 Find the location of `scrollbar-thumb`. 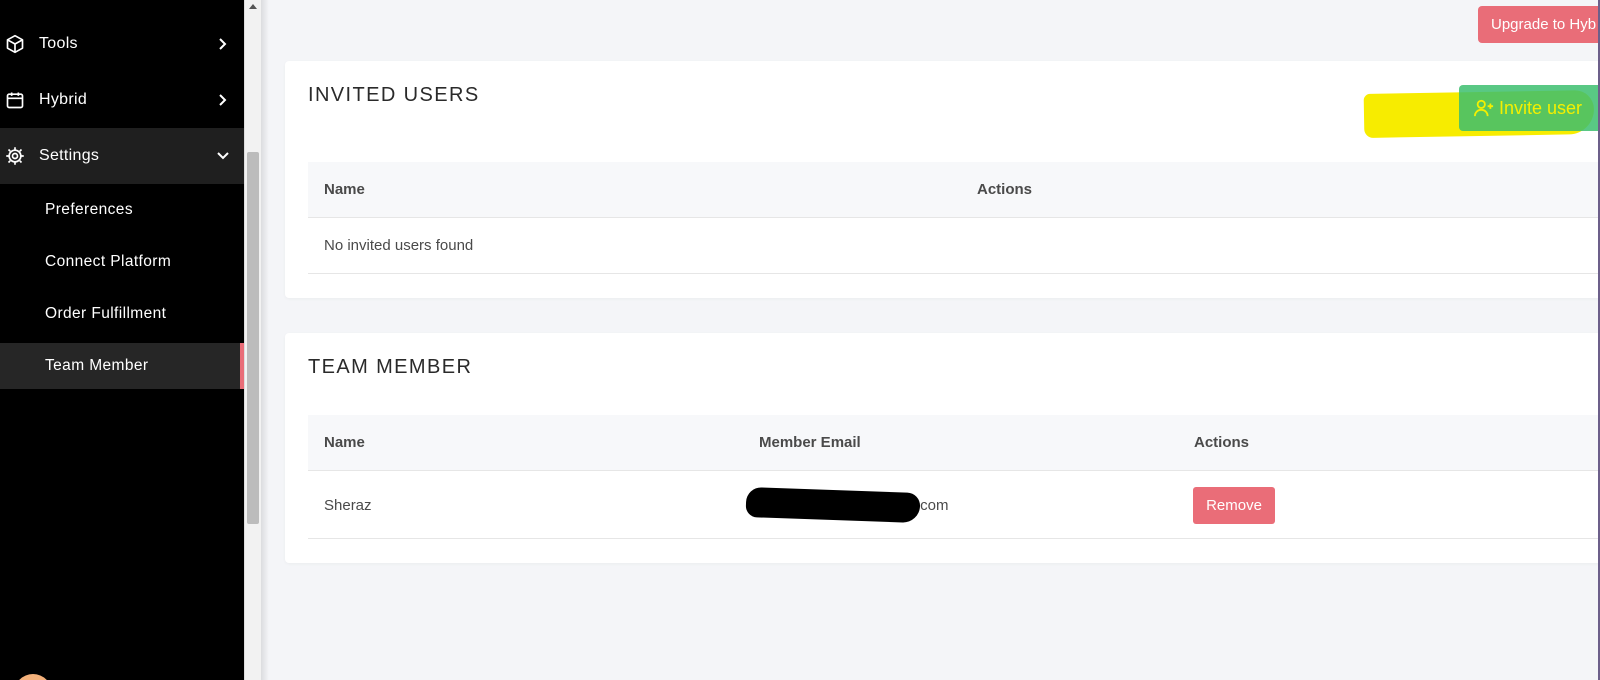

scrollbar-thumb is located at coordinates (253, 338).